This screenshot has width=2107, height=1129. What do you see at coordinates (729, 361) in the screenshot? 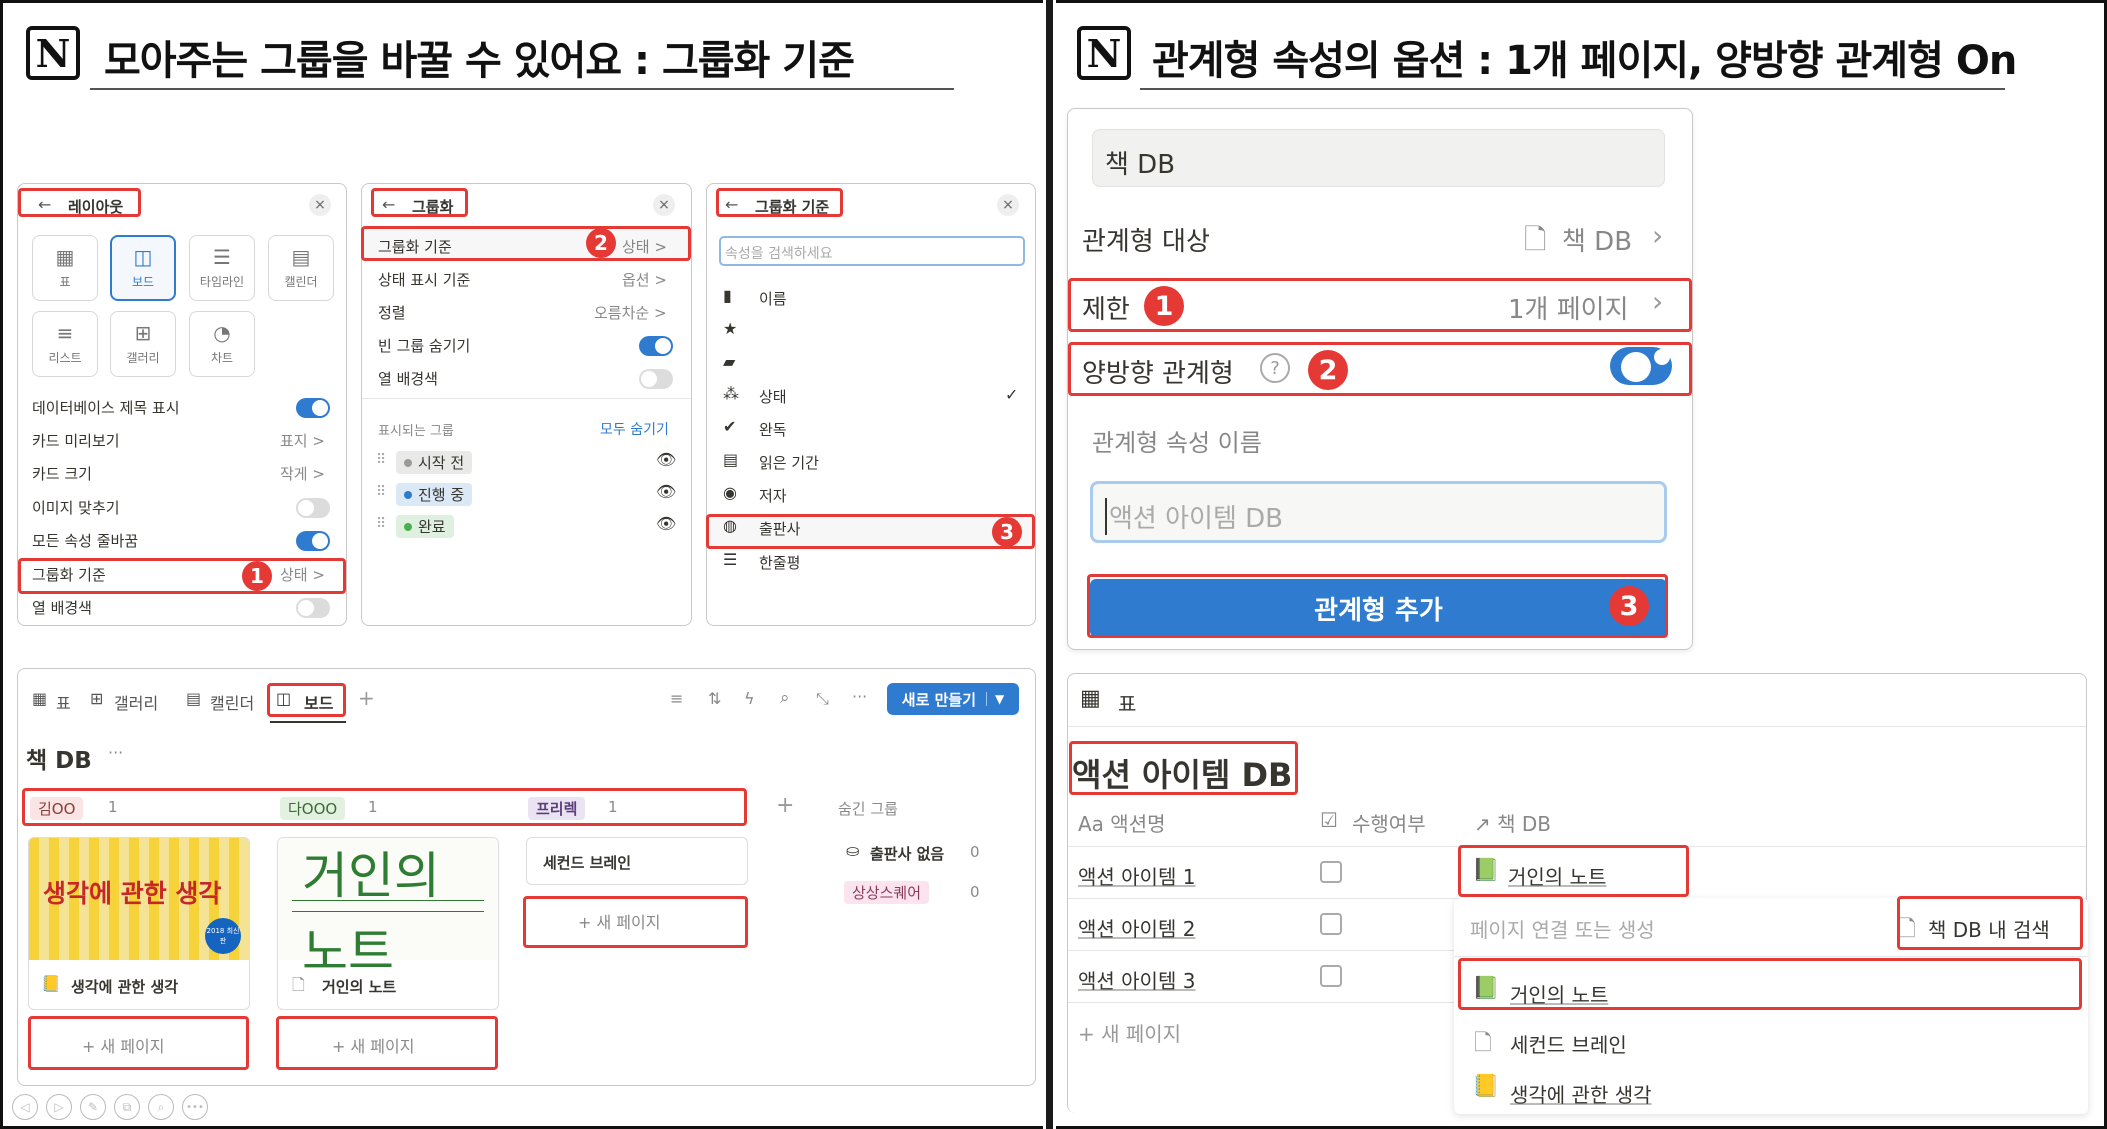
I see `note-icon: ▰` at bounding box center [729, 361].